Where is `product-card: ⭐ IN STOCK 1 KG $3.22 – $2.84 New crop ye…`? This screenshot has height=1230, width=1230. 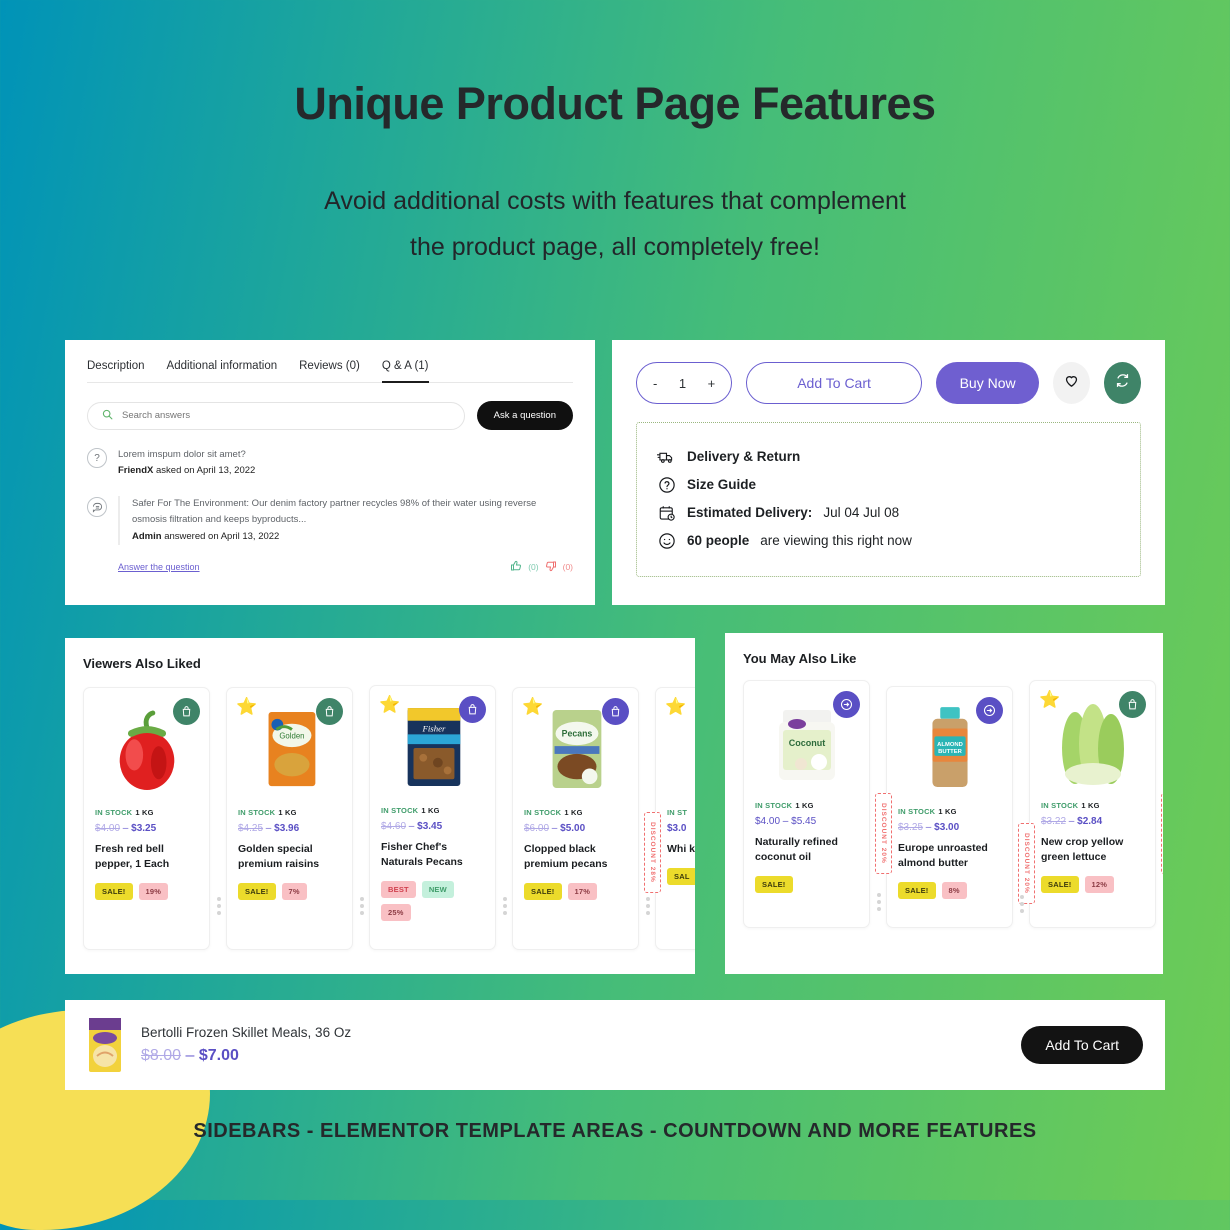
product-card: ⭐ IN STOCK 1 KG $3.22 – $2.84 New crop ye… is located at coordinates (1096, 804).